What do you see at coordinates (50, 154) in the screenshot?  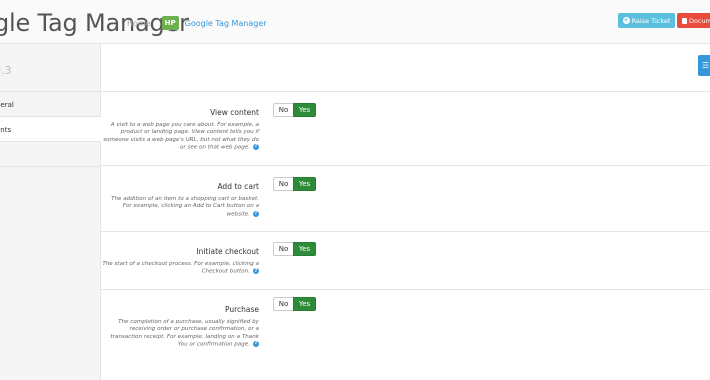 I see `sidebar-item-help: p` at bounding box center [50, 154].